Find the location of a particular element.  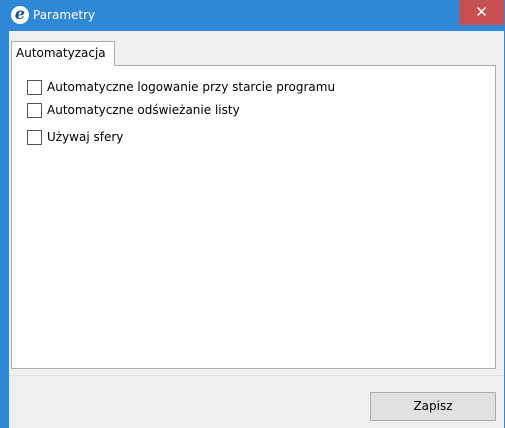

use-spheres-checkbox is located at coordinates (34, 137).